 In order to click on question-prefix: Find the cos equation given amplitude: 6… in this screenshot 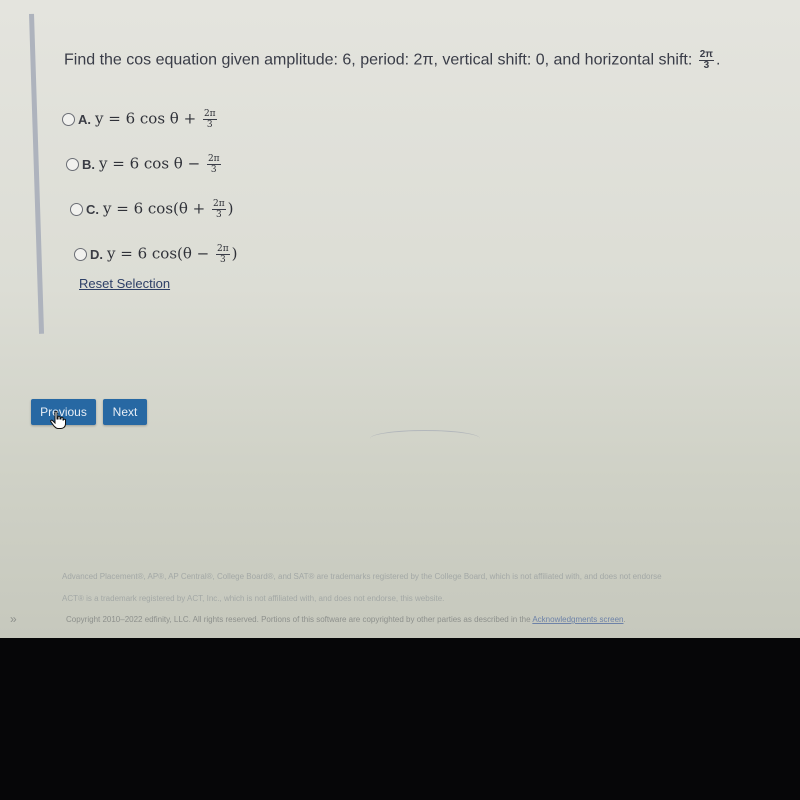, I will do `click(378, 60)`.